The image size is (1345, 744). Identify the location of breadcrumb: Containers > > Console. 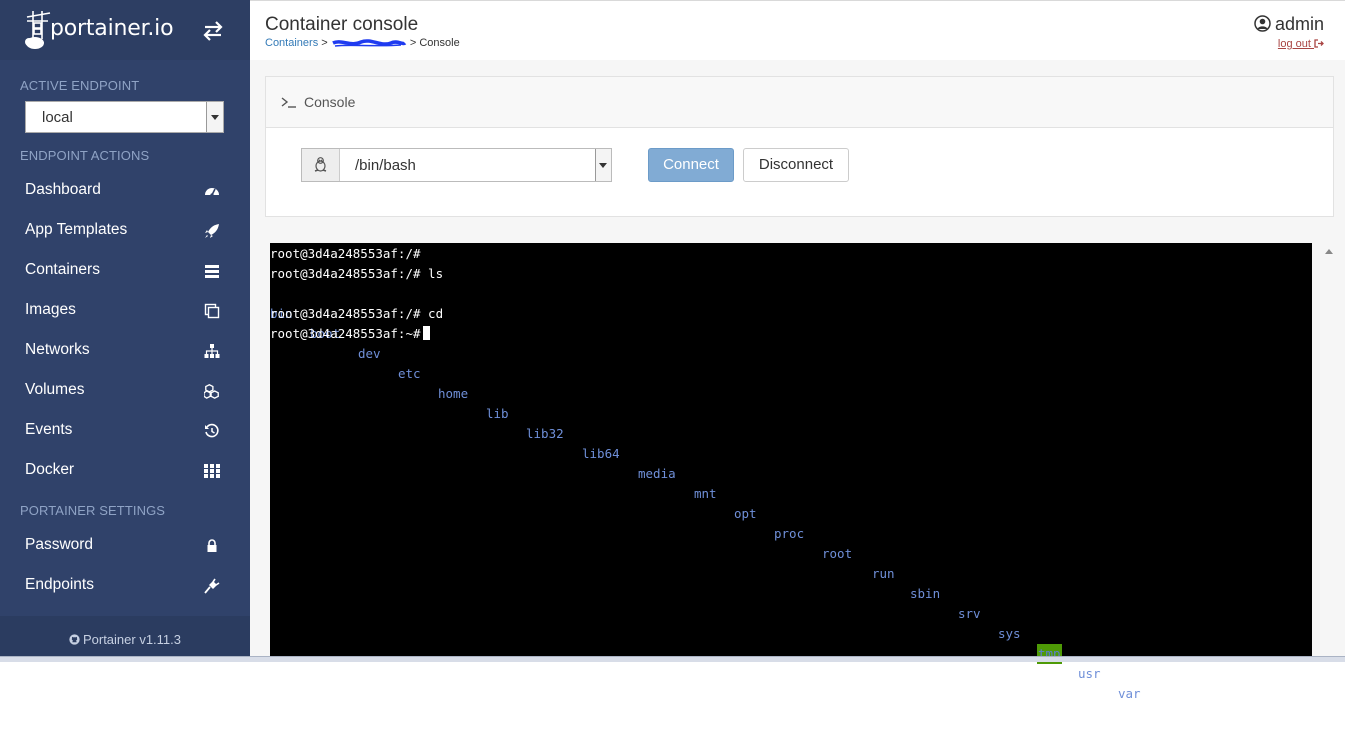
(362, 43).